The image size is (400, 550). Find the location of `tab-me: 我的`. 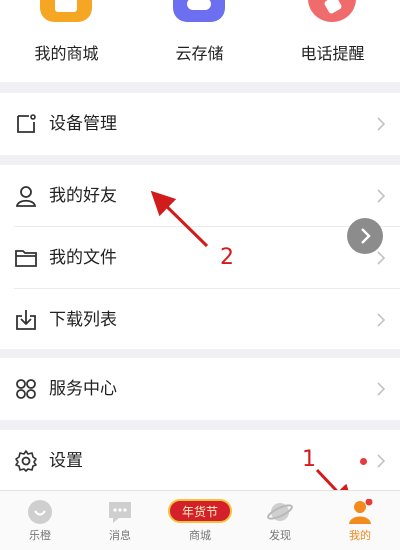

tab-me: 我的 is located at coordinates (360, 520).